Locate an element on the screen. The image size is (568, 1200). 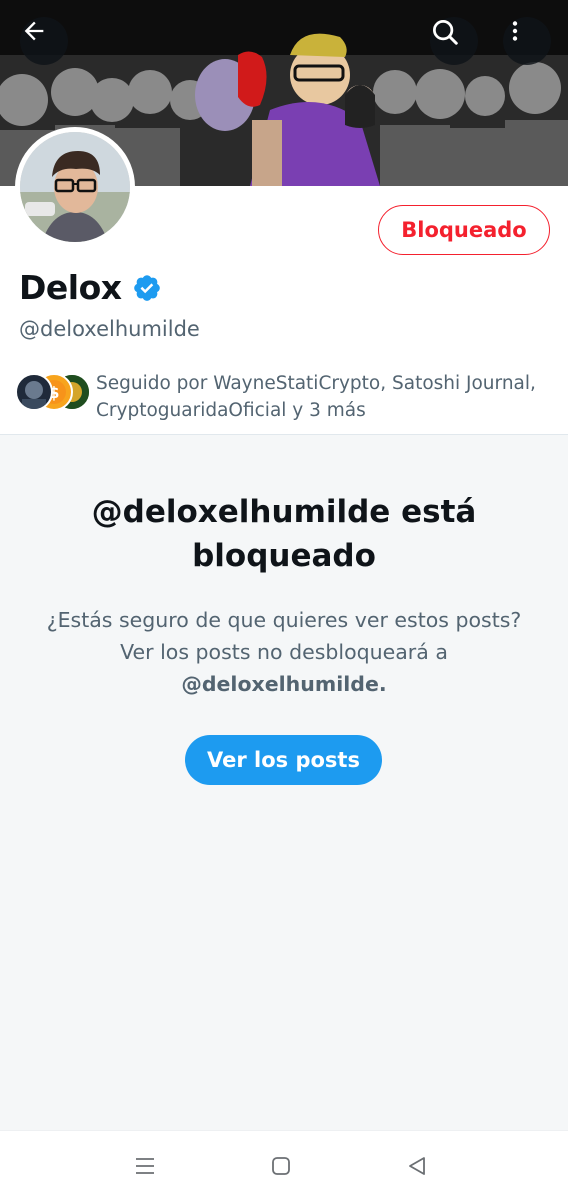
recent-apps-button is located at coordinates (145, 1166).